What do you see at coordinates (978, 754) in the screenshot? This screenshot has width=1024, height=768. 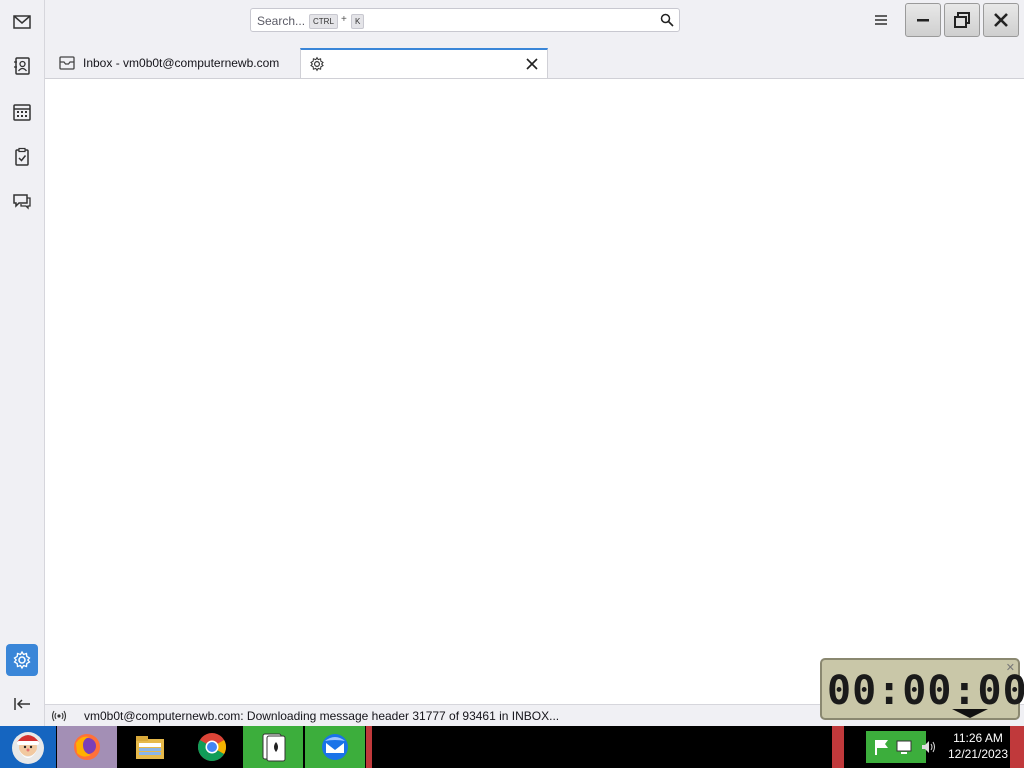 I see `clock-date: 12/21/2023` at bounding box center [978, 754].